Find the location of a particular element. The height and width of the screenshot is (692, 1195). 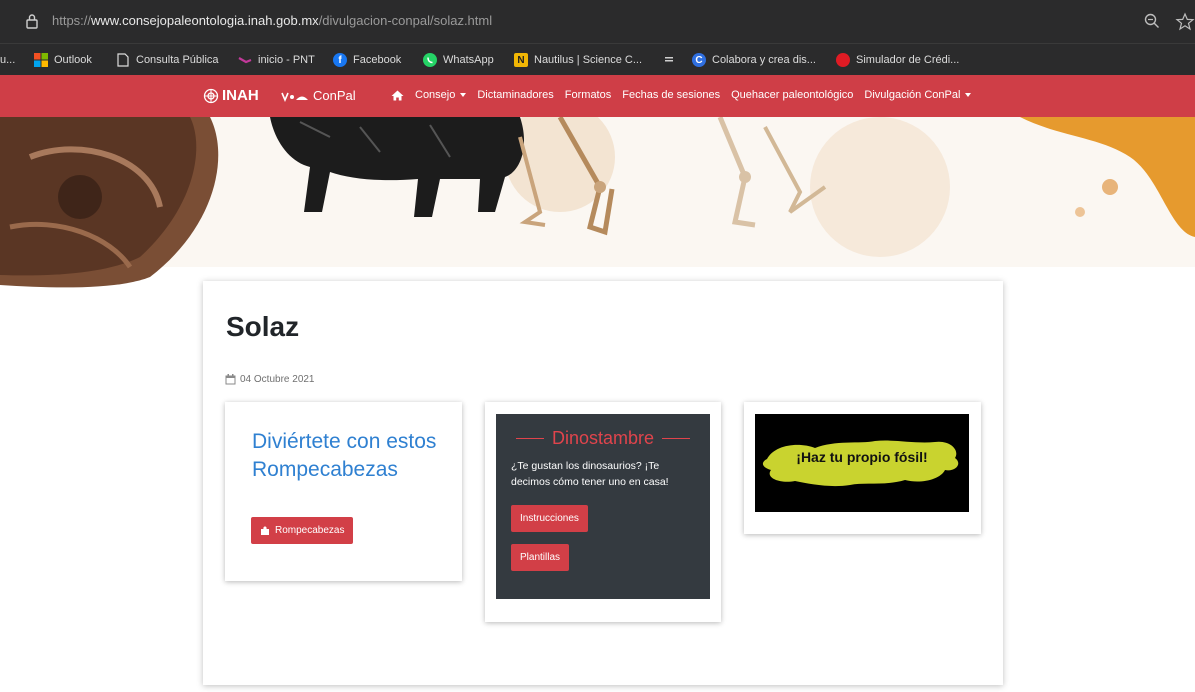

button-label: Plantillas is located at coordinates (540, 557).